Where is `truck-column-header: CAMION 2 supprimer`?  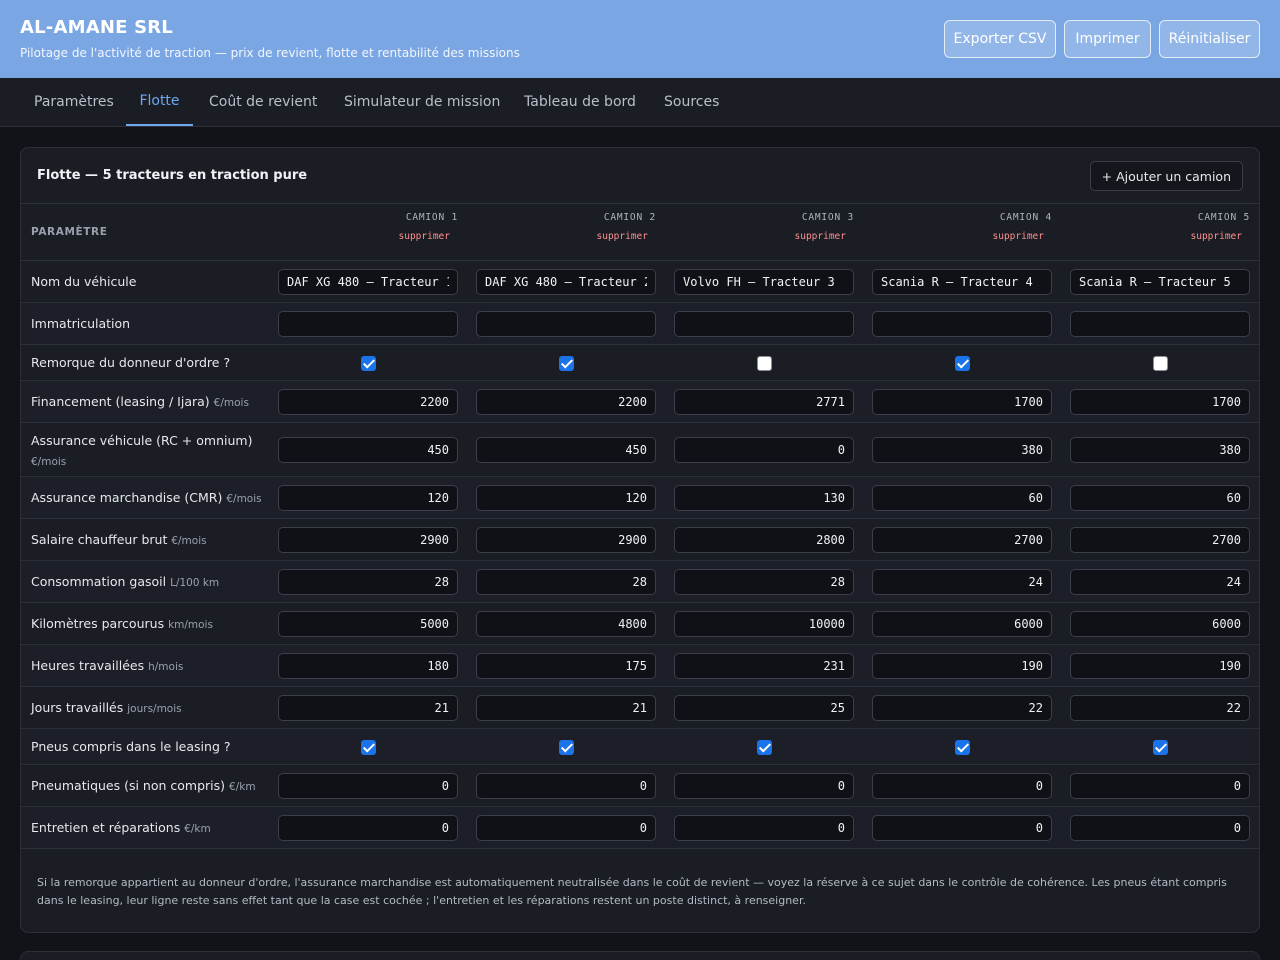
truck-column-header: CAMION 2 supprimer is located at coordinates (566, 227).